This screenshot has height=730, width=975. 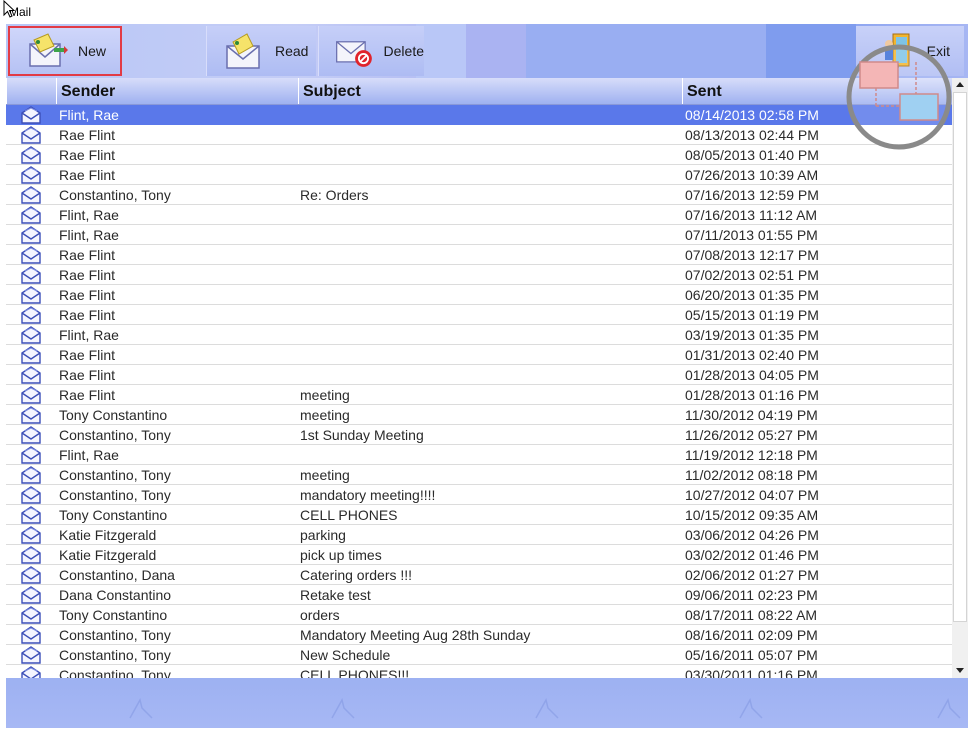 What do you see at coordinates (479, 115) in the screenshot?
I see `message-row: Flint, Rae 08/14/2013 02:58 PM` at bounding box center [479, 115].